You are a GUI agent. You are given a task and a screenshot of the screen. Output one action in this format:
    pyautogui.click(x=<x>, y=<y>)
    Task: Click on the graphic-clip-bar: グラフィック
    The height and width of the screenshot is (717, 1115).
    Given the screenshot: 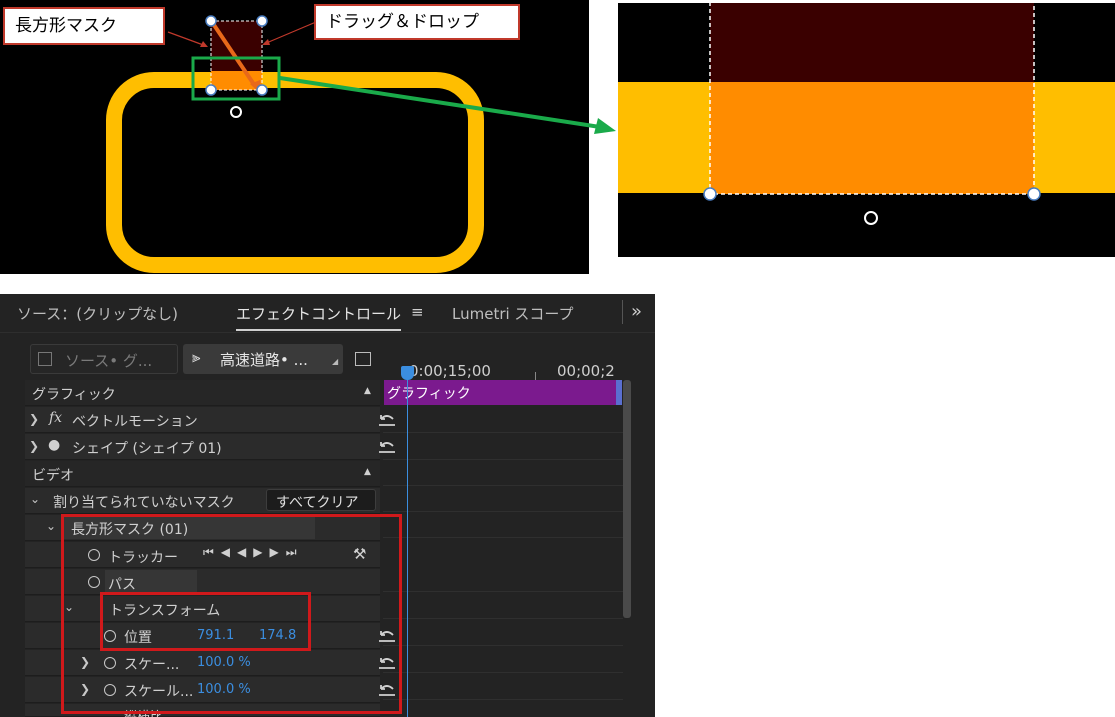 What is the action you would take?
    pyautogui.click(x=503, y=392)
    